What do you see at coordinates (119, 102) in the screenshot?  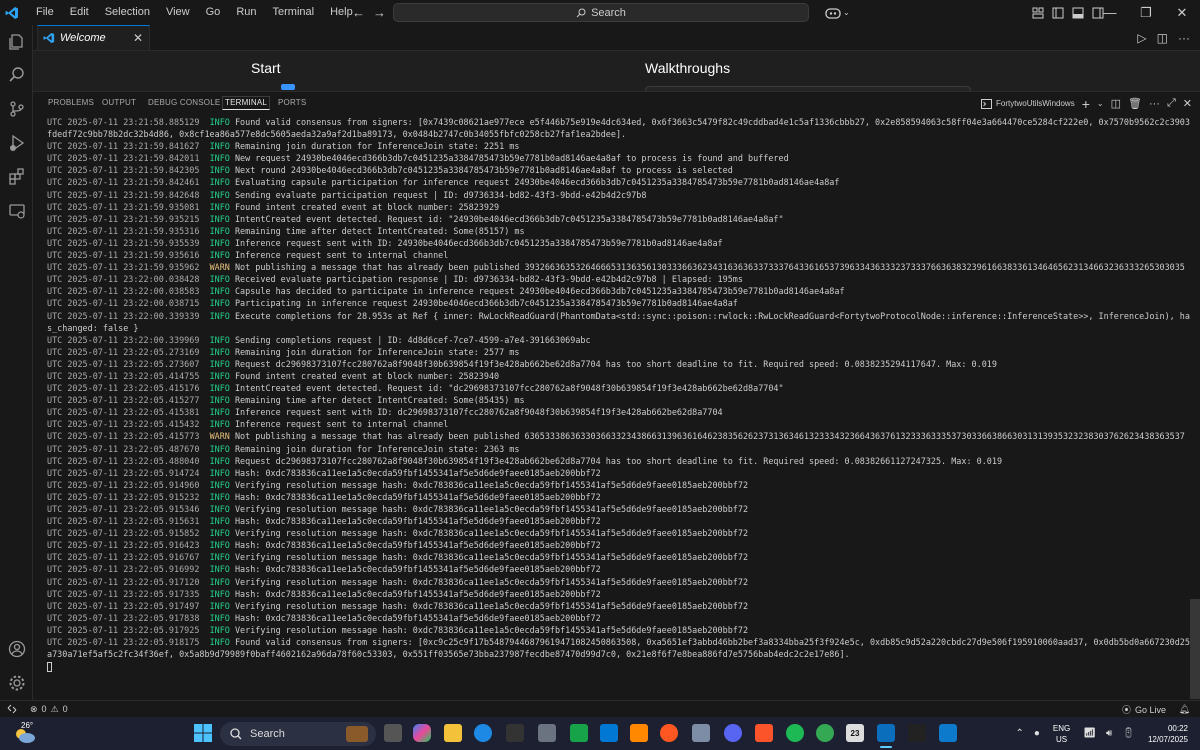 I see `tab-output: OUTPUT` at bounding box center [119, 102].